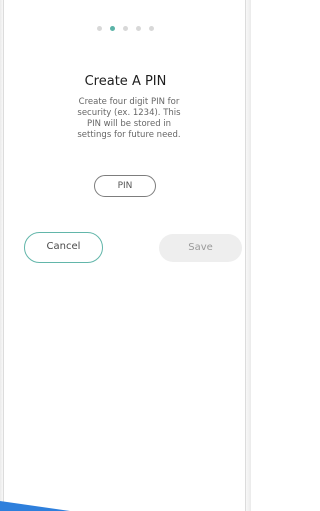 The height and width of the screenshot is (511, 320). I want to click on page-dot-2-active, so click(112, 28).